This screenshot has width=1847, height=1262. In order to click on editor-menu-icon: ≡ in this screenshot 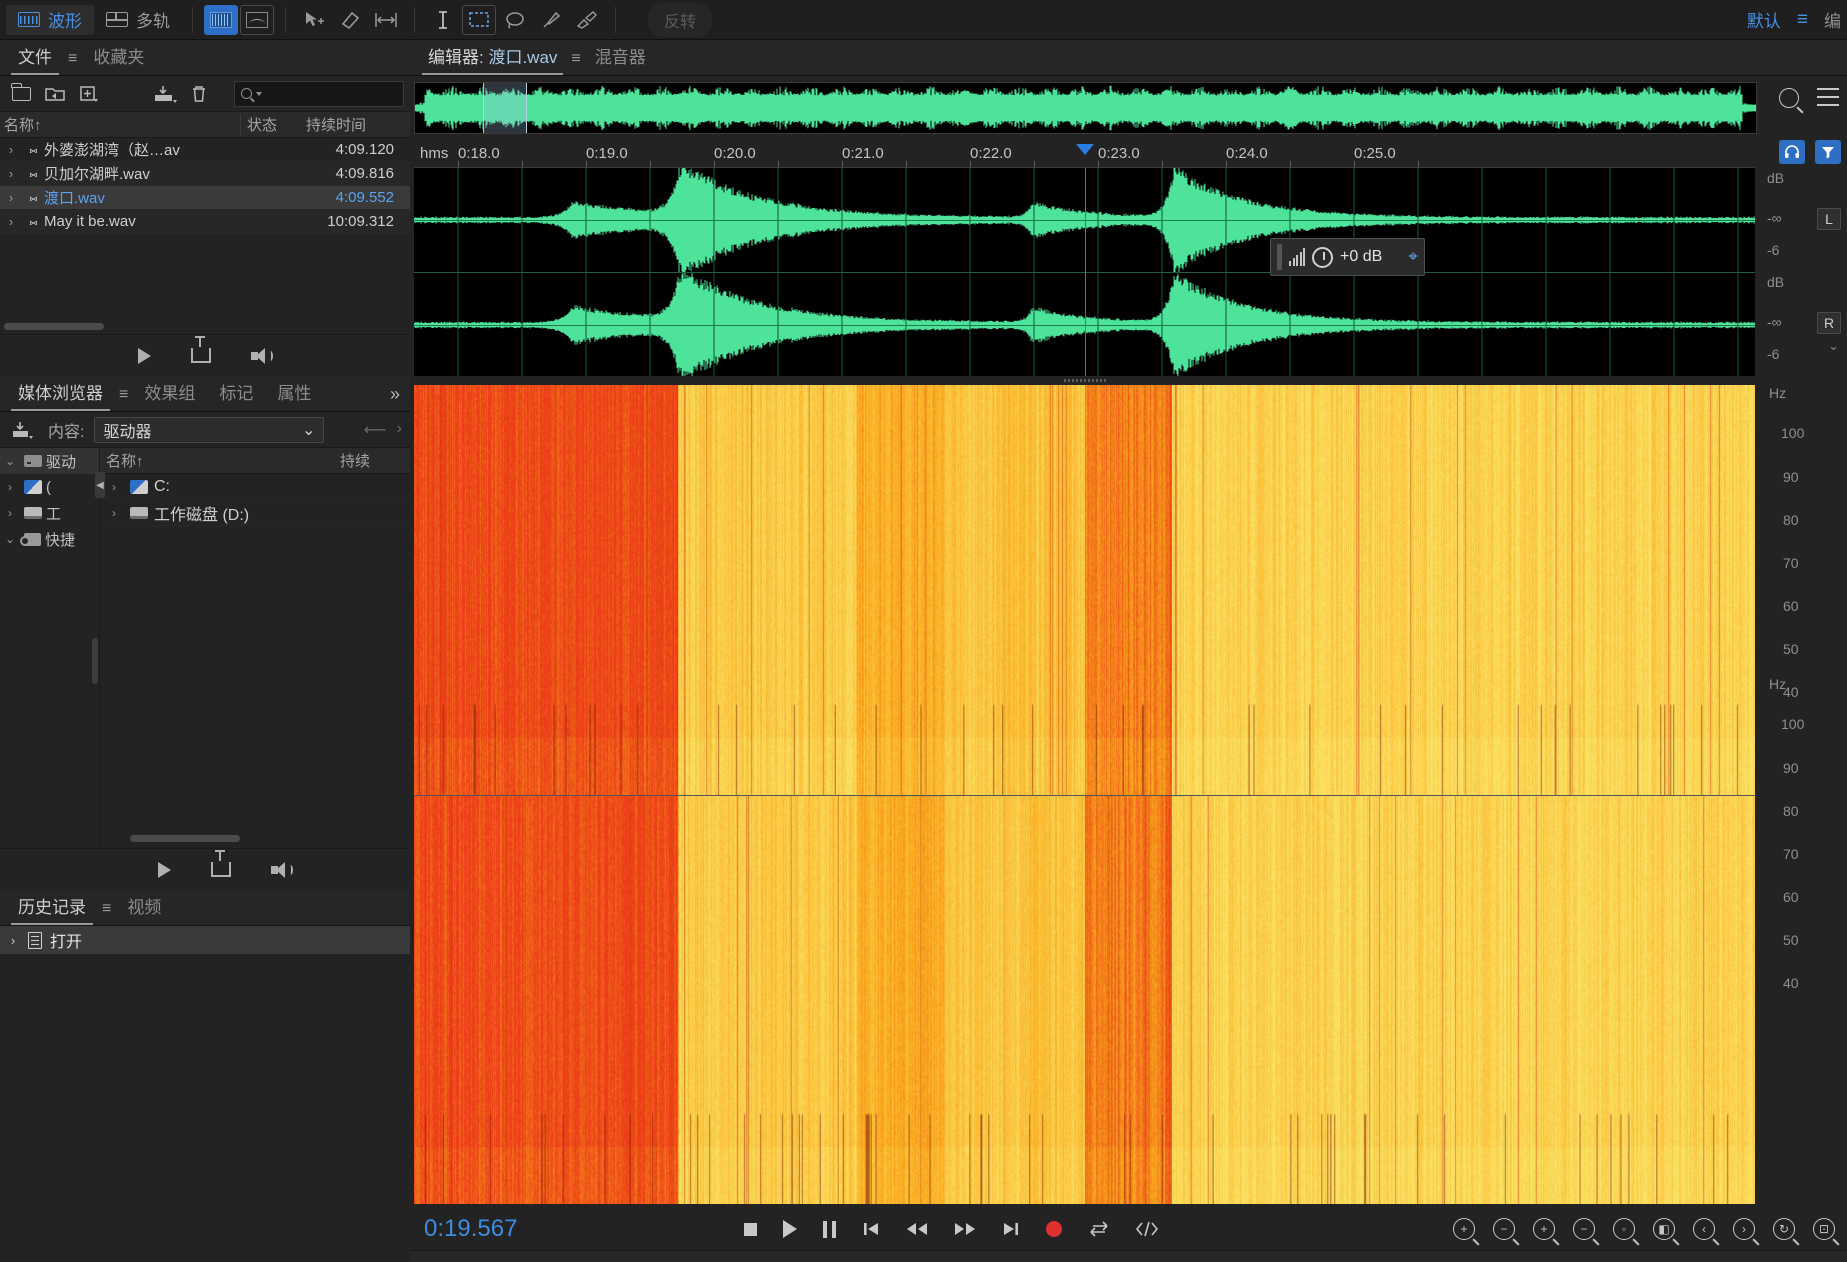, I will do `click(575, 59)`.